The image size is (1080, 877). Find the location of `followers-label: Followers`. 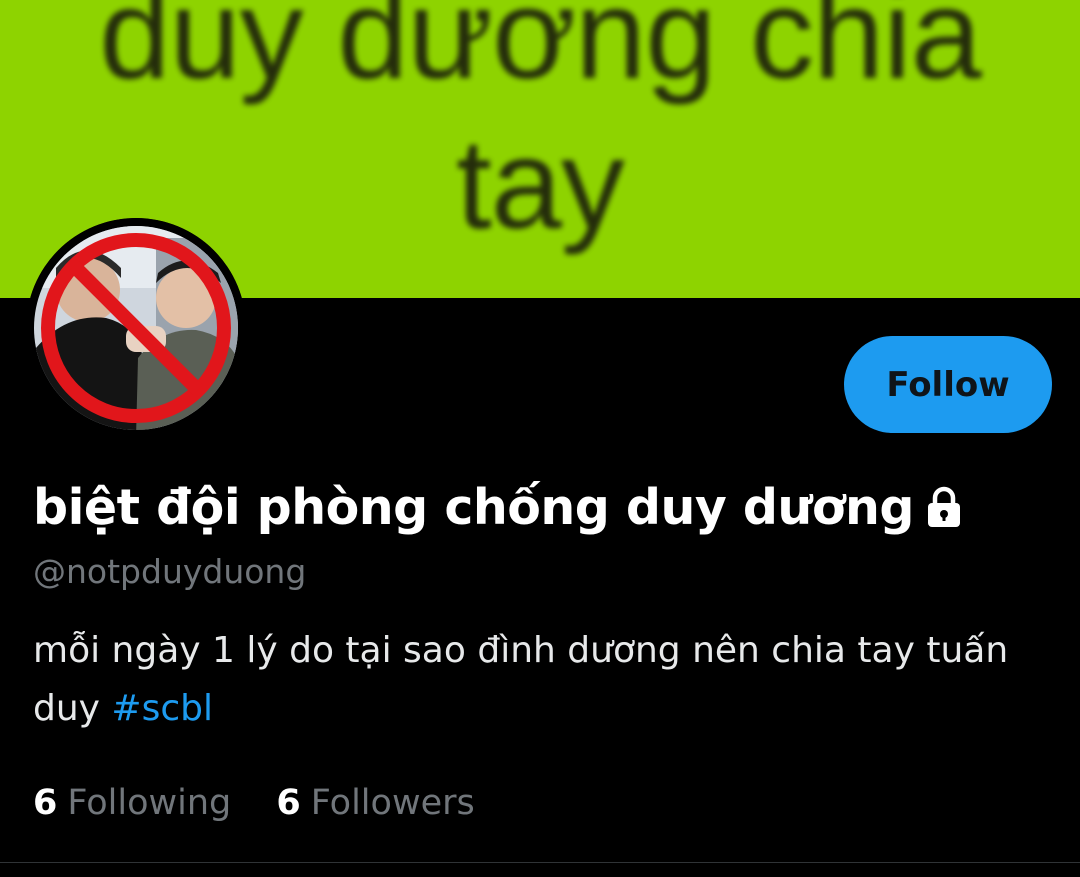

followers-label: Followers is located at coordinates (392, 803).